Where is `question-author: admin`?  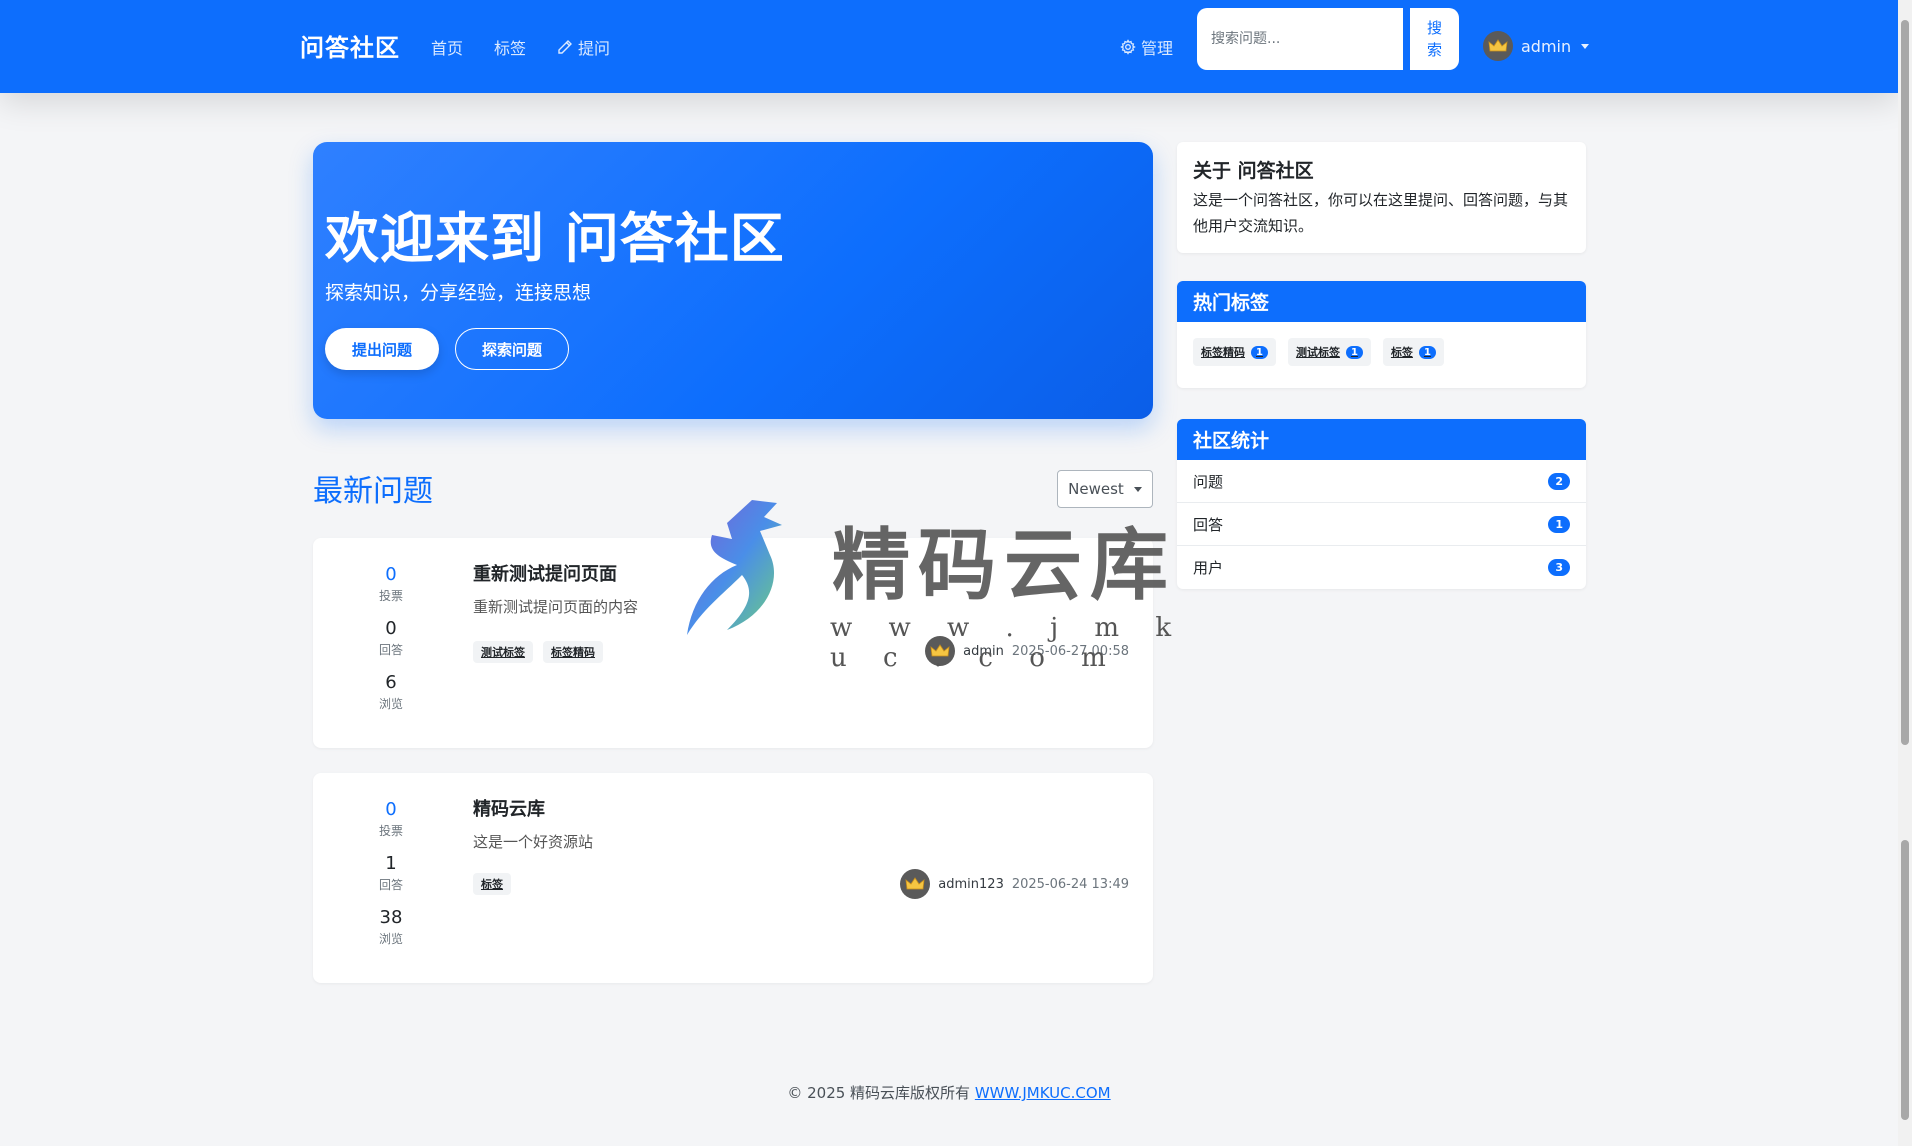 question-author: admin is located at coordinates (983, 651).